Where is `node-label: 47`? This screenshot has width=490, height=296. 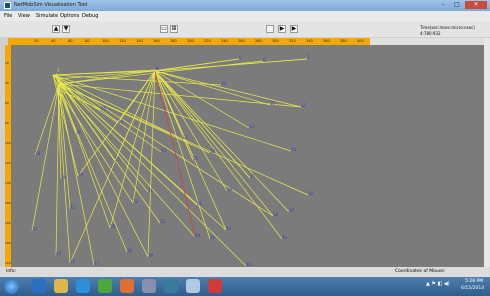 node-label: 47 is located at coordinates (97, 263).